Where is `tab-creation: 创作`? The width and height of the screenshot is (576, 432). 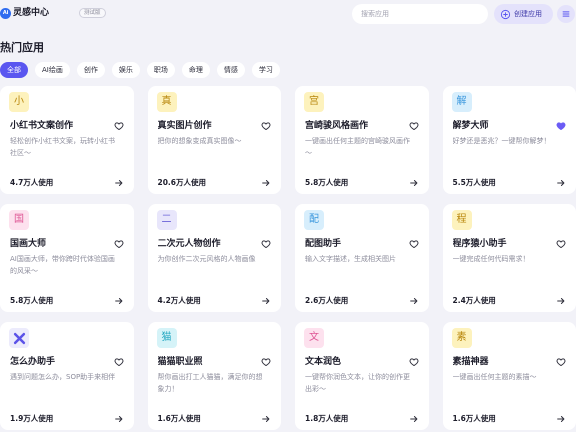
tab-creation: 创作 is located at coordinates (90, 70).